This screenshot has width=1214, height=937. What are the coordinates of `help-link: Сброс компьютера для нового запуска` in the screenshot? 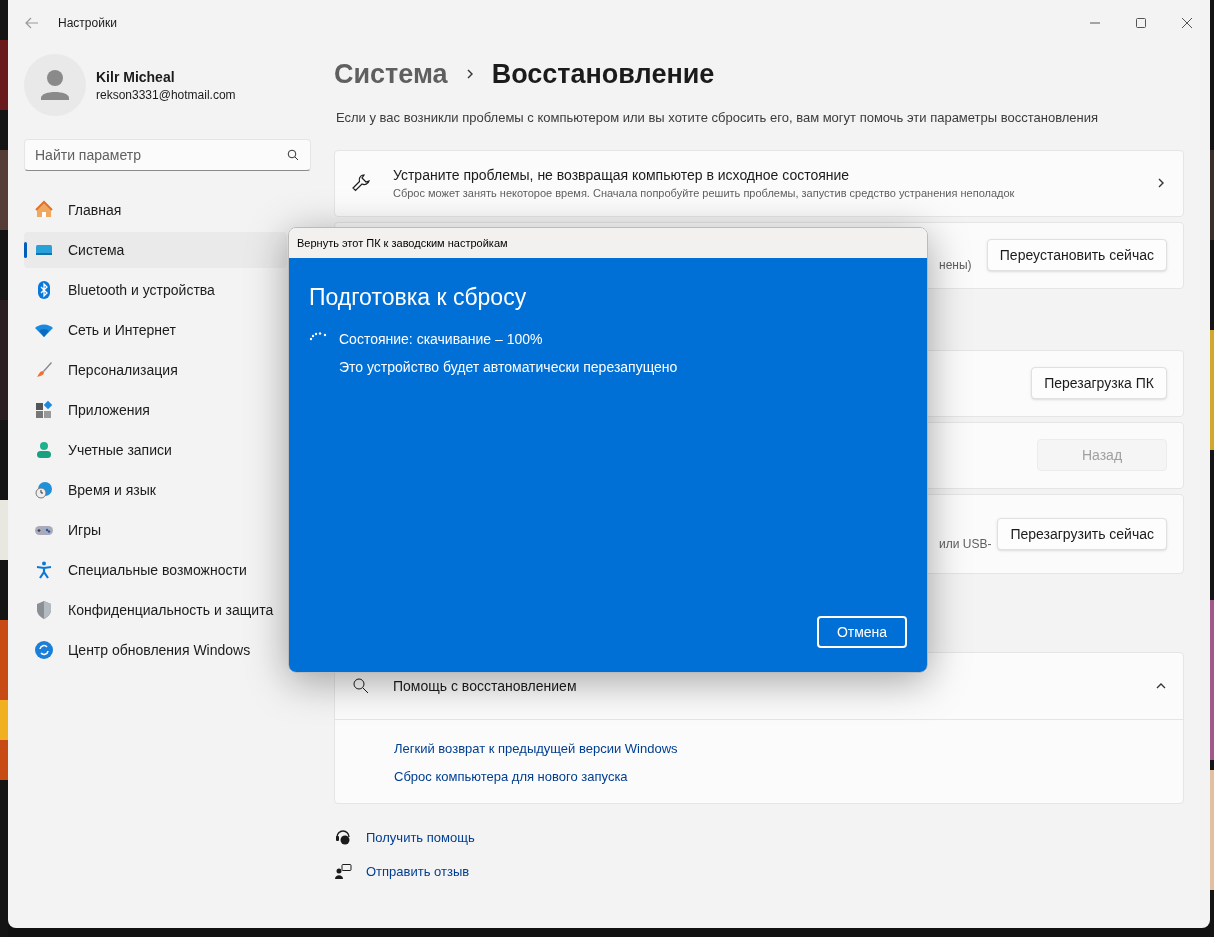 It's located at (511, 777).